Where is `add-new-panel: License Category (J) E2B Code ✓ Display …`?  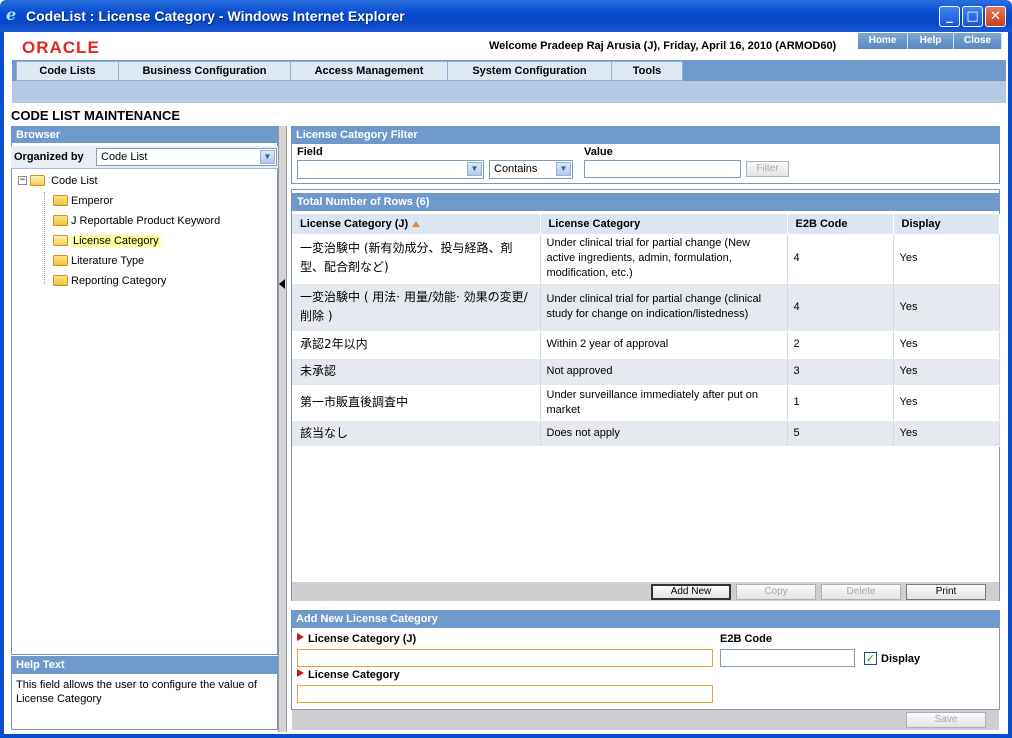
add-new-panel: License Category (J) E2B Code ✓ Display … is located at coordinates (645, 669).